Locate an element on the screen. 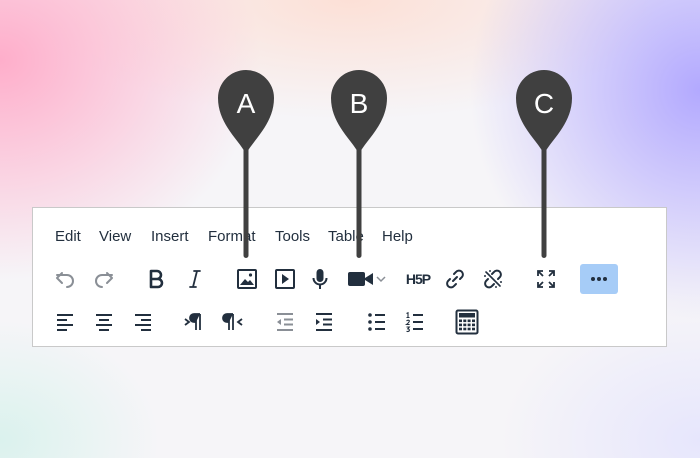  undo-icon is located at coordinates (65, 280).